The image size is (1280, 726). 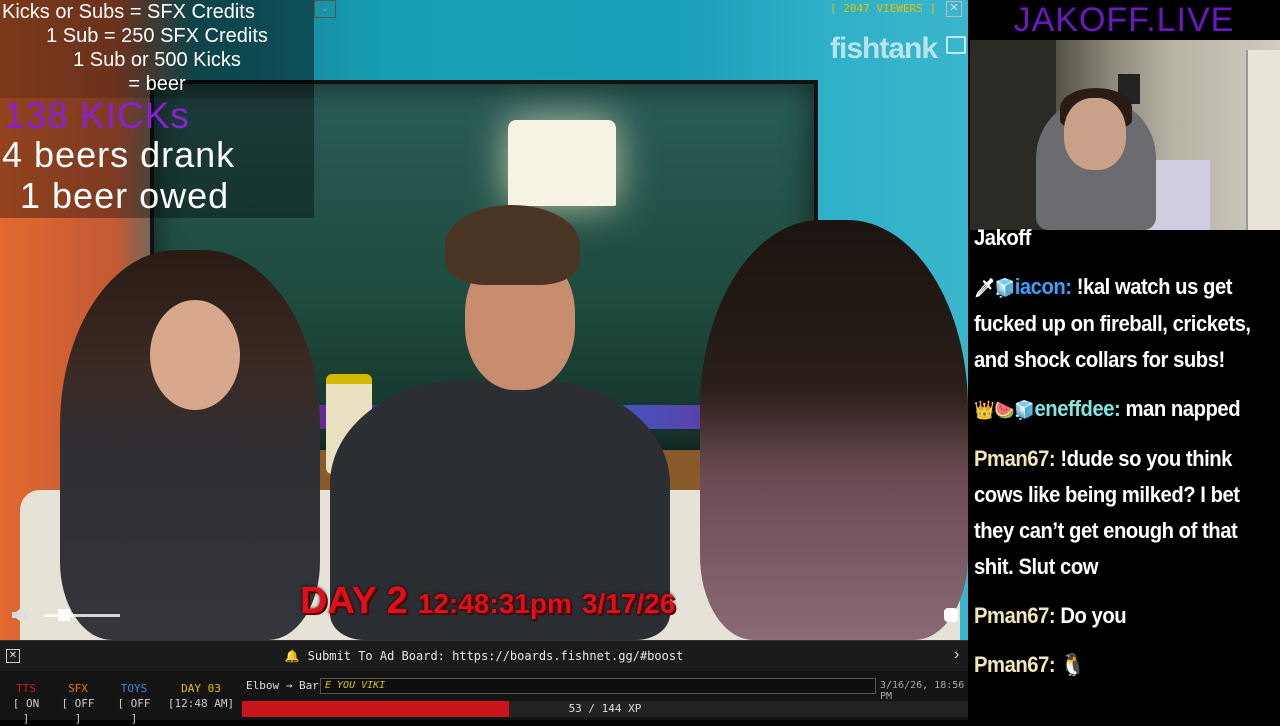 What do you see at coordinates (1263, 140) in the screenshot?
I see `door` at bounding box center [1263, 140].